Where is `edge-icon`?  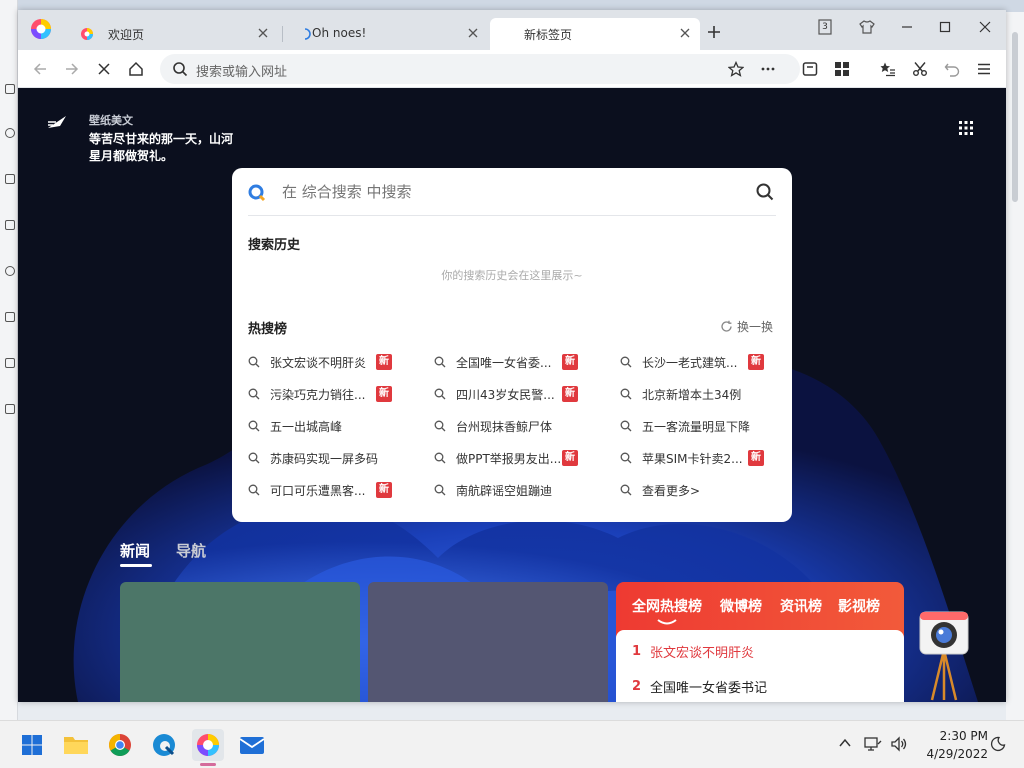 edge-icon is located at coordinates (164, 745).